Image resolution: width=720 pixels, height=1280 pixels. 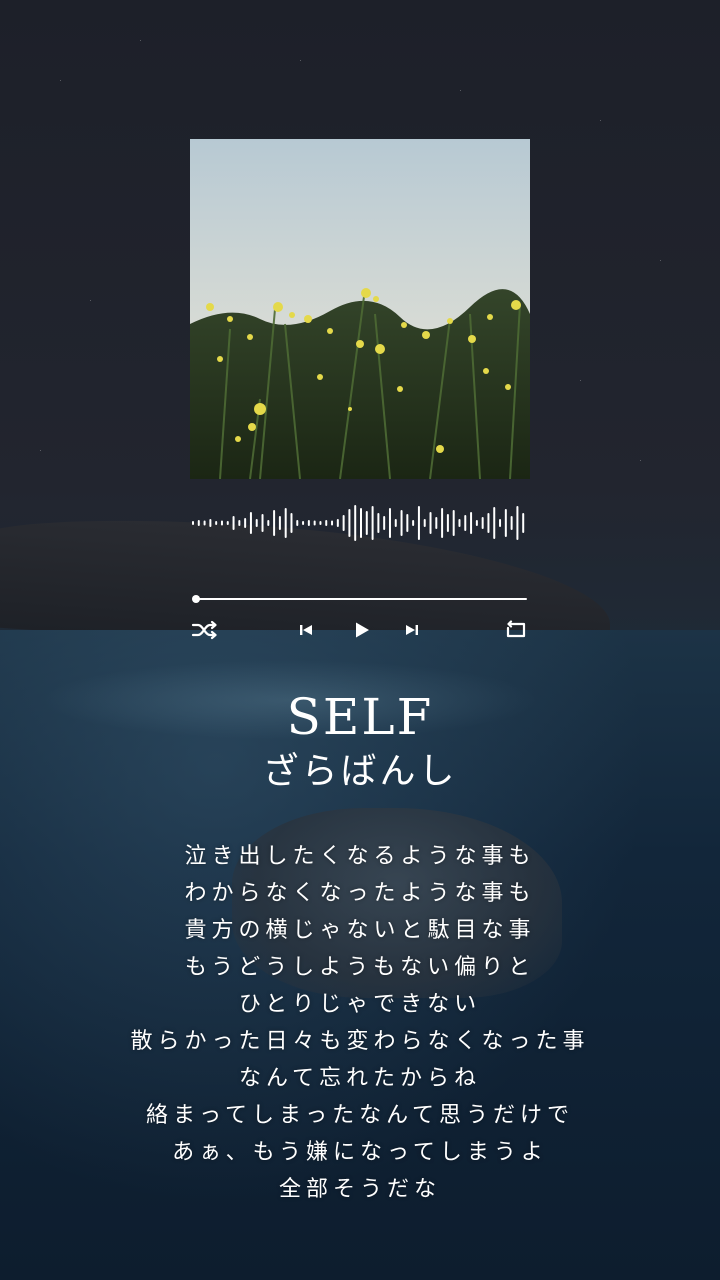 I want to click on repeat-button, so click(x=516, y=630).